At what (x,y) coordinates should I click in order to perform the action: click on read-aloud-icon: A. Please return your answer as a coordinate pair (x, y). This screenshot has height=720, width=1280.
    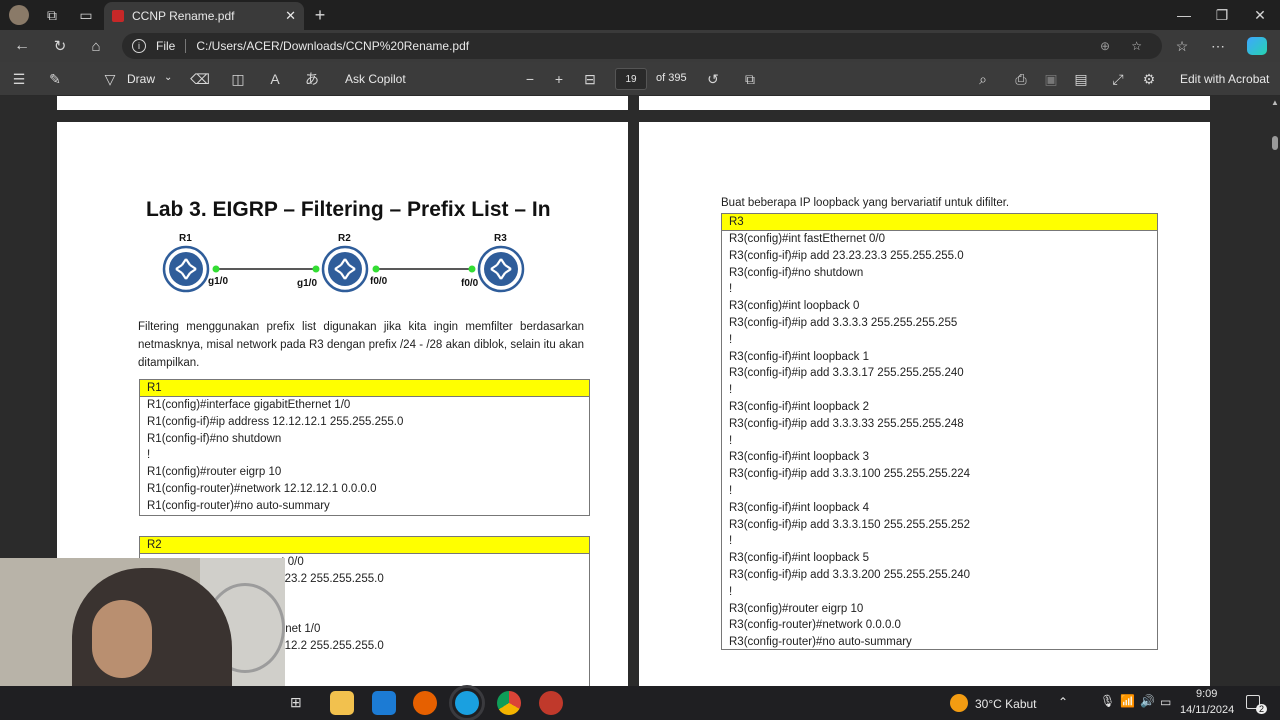
    Looking at the image, I should click on (275, 79).